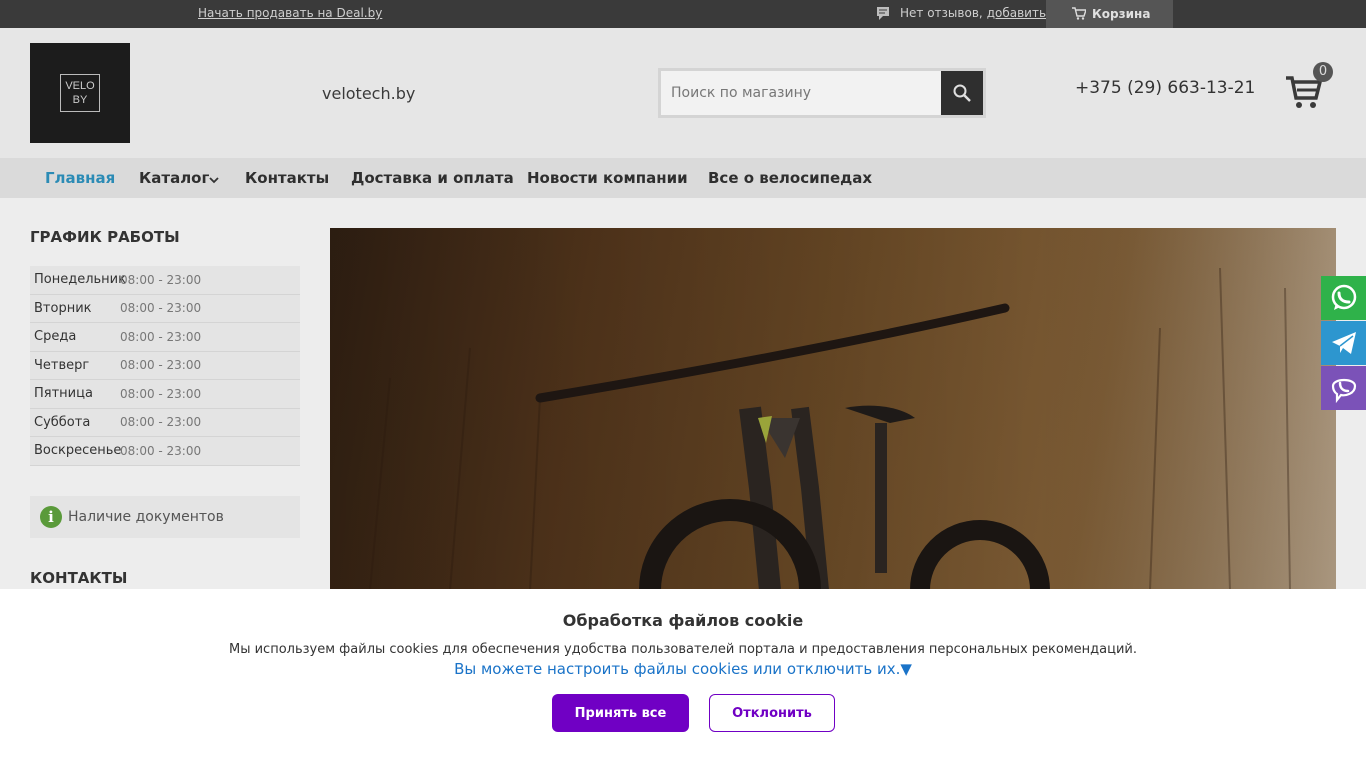  Describe the element at coordinates (683, 620) in the screenshot. I see `cookie-title: Обработка файлов cookie` at that location.